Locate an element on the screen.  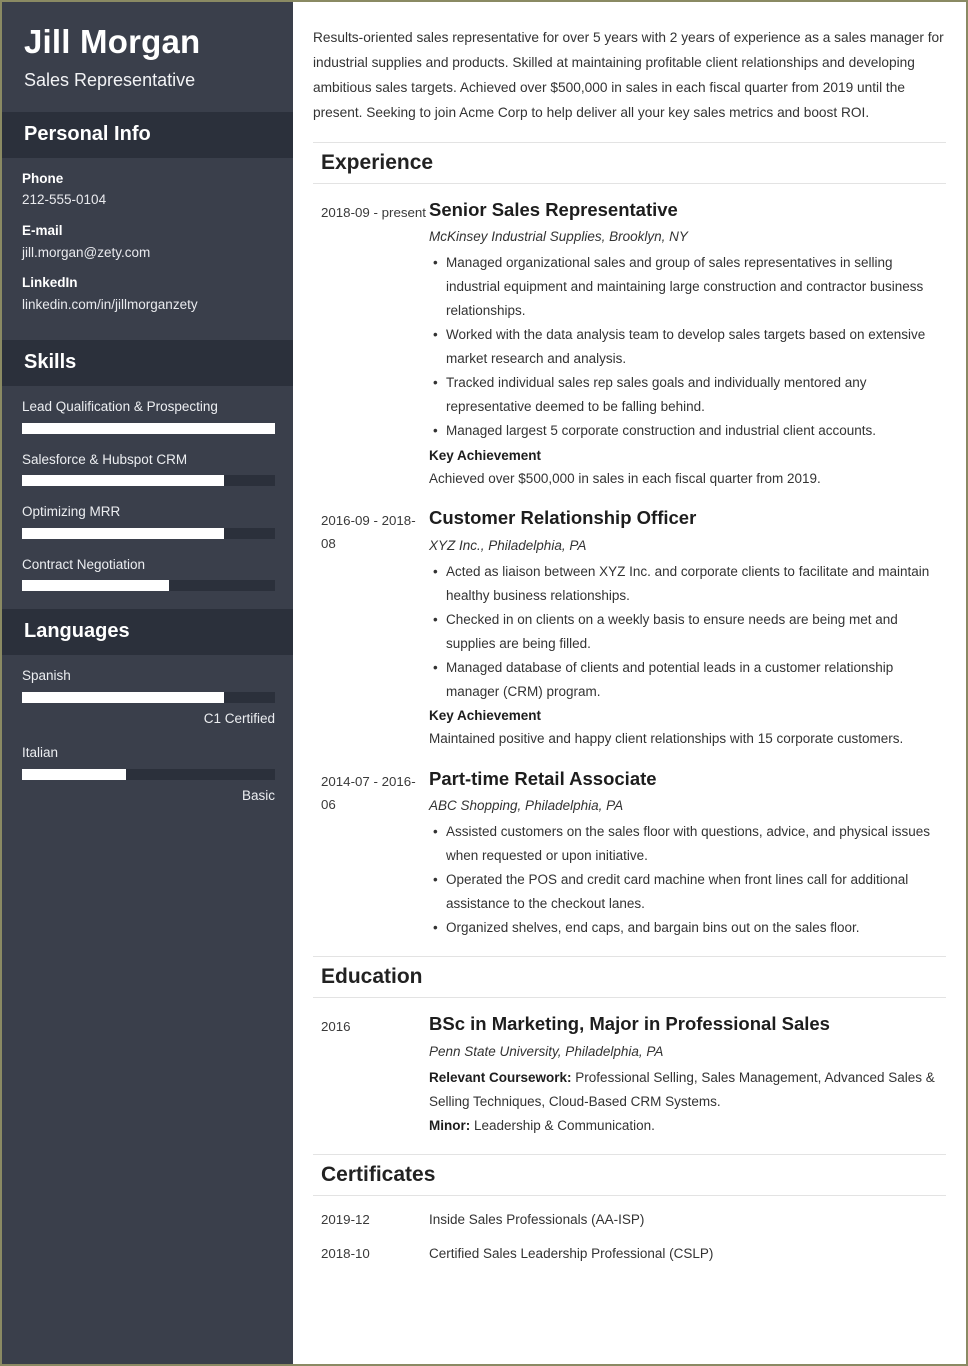
info-label: Phone is located at coordinates (43, 178).